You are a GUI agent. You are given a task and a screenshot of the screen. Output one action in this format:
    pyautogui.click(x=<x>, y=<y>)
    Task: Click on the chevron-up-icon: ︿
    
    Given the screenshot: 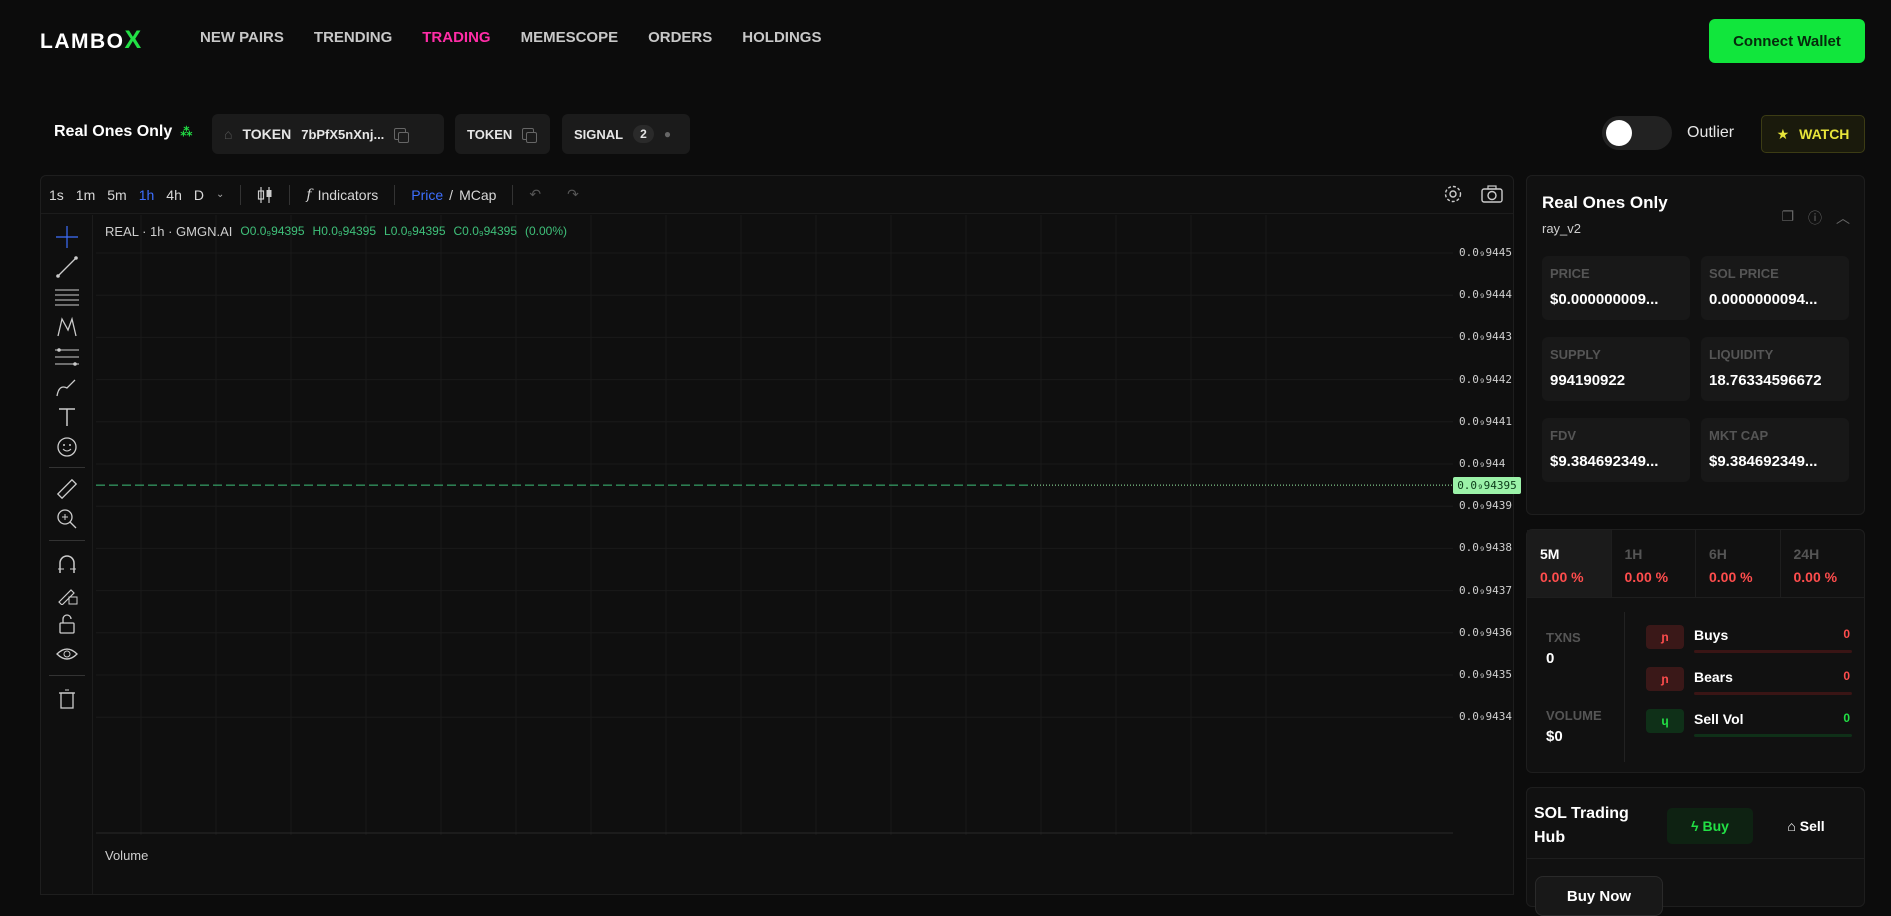 What is the action you would take?
    pyautogui.click(x=1843, y=218)
    